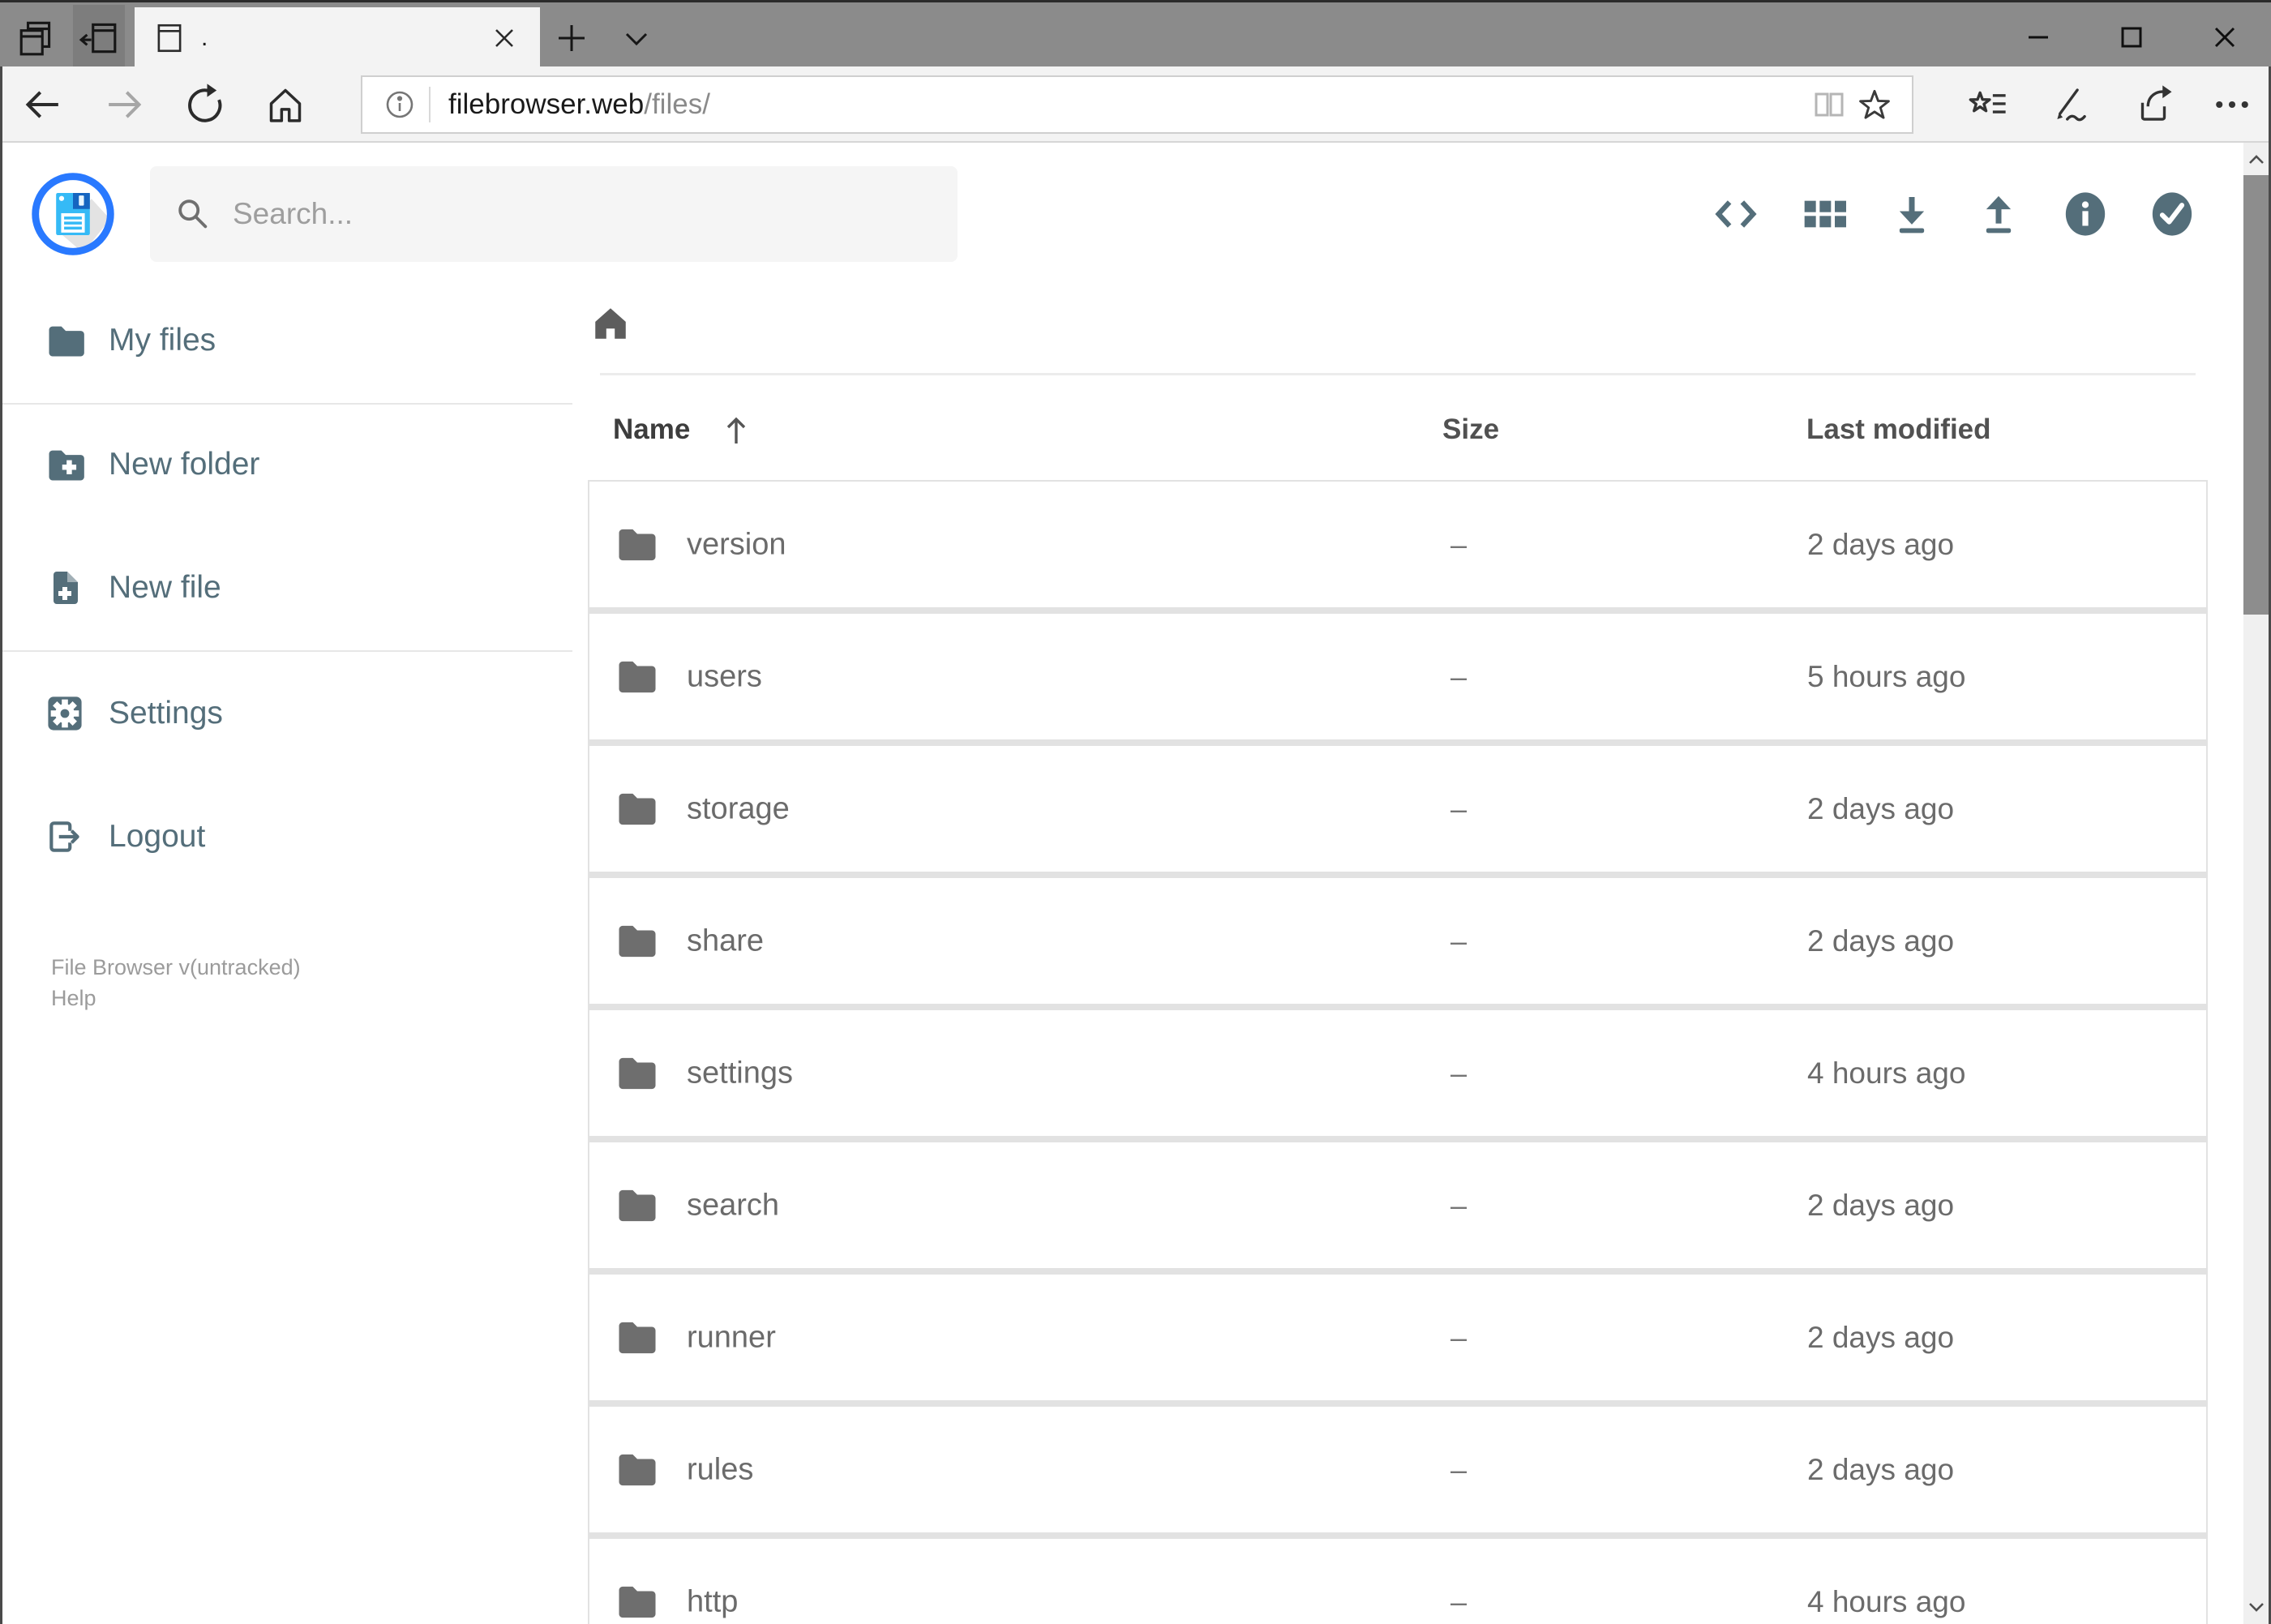 The height and width of the screenshot is (1624, 2271). What do you see at coordinates (184, 465) in the screenshot?
I see `sidebar-item-label: New folder` at bounding box center [184, 465].